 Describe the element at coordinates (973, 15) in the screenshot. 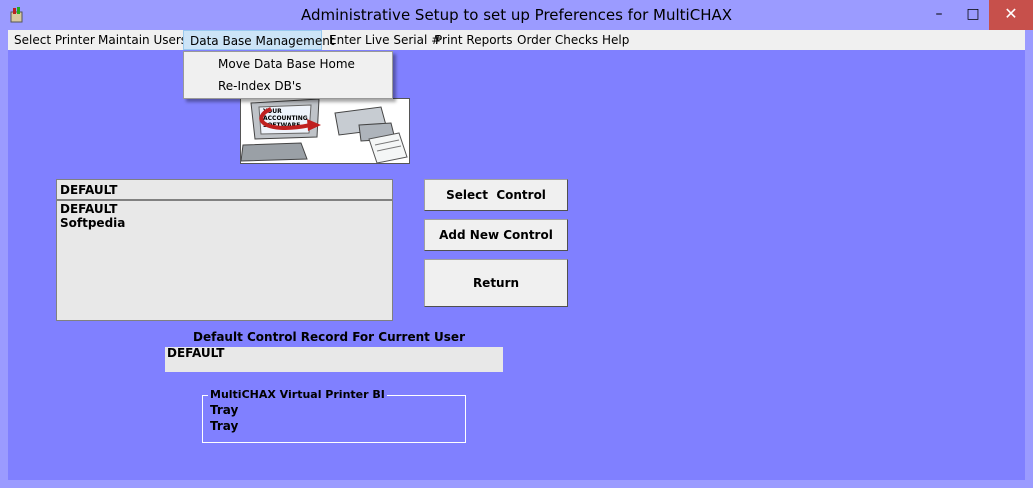

I see `maximize-button: □` at that location.